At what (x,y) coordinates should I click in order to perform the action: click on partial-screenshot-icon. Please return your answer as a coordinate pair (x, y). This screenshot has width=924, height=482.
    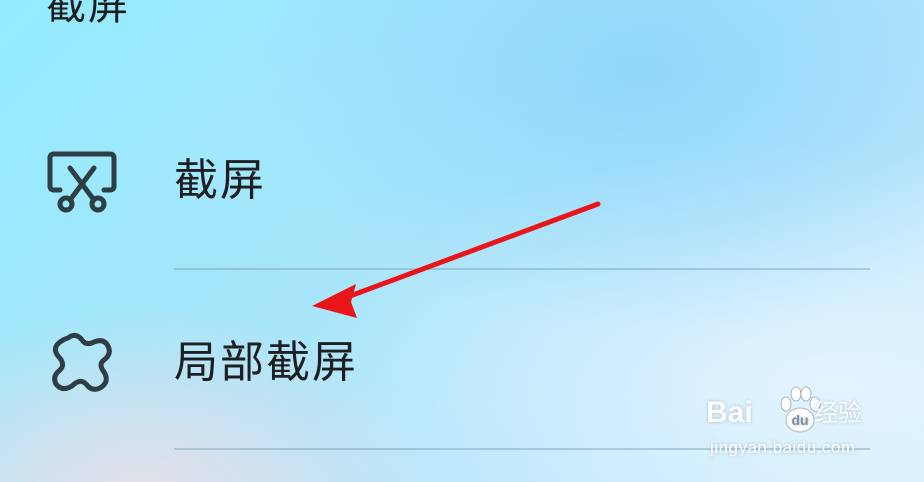
    Looking at the image, I should click on (82, 362).